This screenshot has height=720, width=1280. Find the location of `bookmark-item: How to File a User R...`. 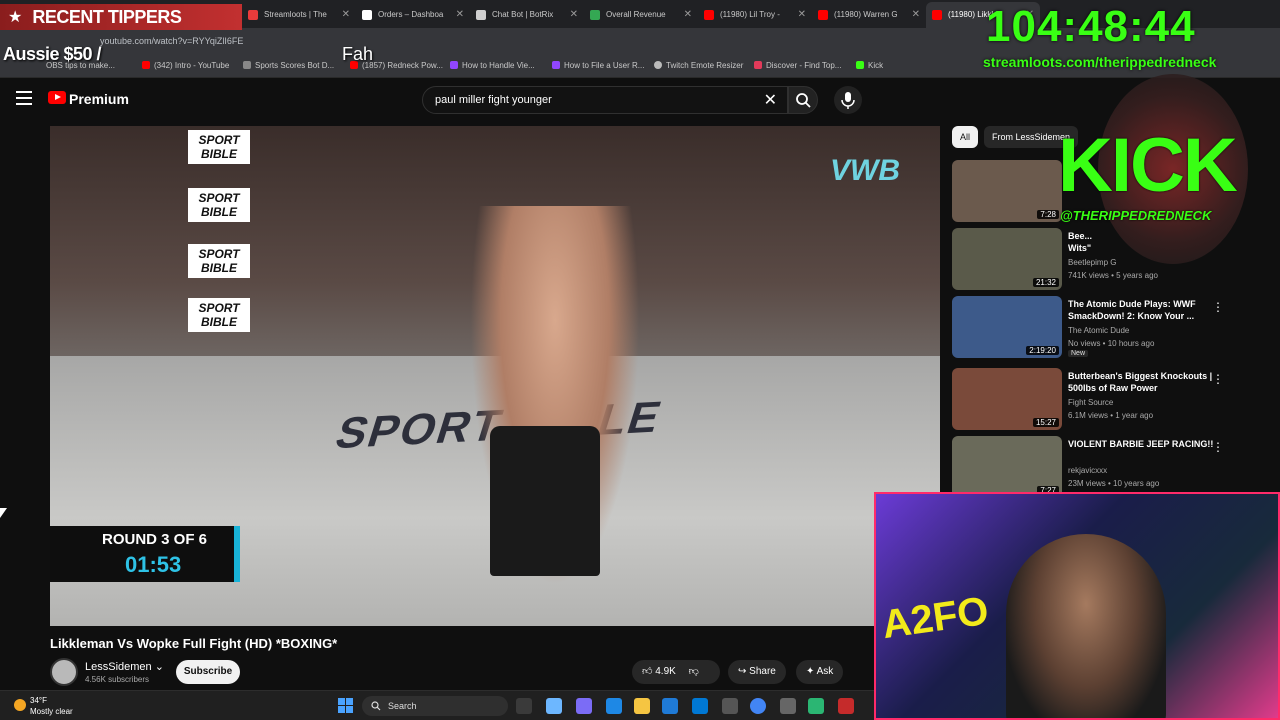

bookmark-item: How to File a User R... is located at coordinates (598, 65).